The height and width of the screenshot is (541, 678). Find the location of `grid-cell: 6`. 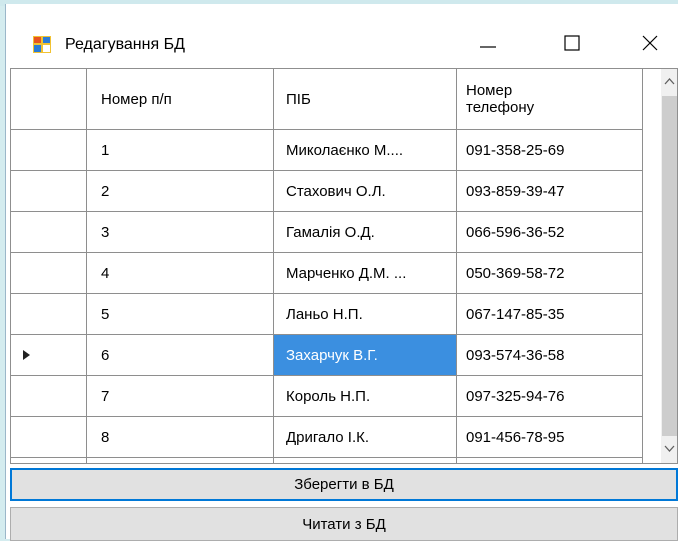

grid-cell: 6 is located at coordinates (180, 355).